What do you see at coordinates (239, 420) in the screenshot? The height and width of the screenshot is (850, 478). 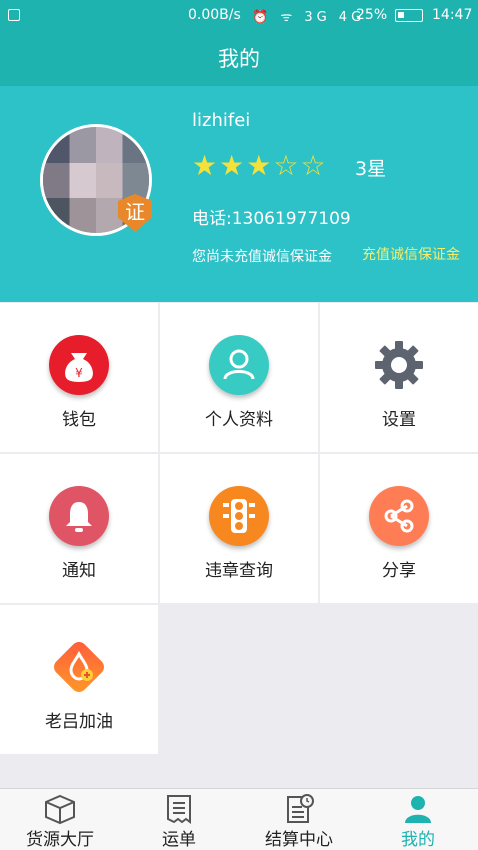 I see `grid-item-label: 个人资料` at bounding box center [239, 420].